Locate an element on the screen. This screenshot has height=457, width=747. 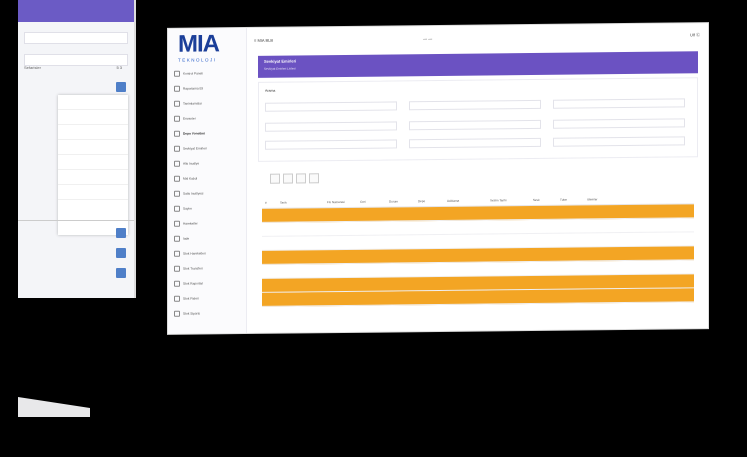
filter-button is located at coordinates (275, 178).